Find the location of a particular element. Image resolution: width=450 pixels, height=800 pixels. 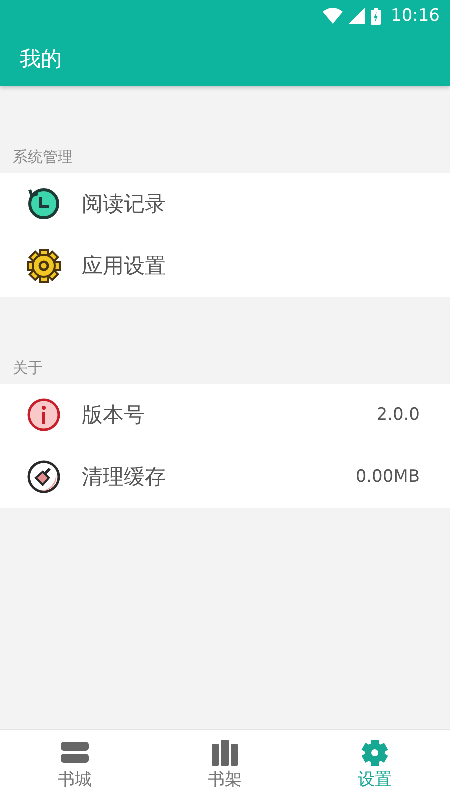

row-label: 阅读记录 is located at coordinates (124, 204).